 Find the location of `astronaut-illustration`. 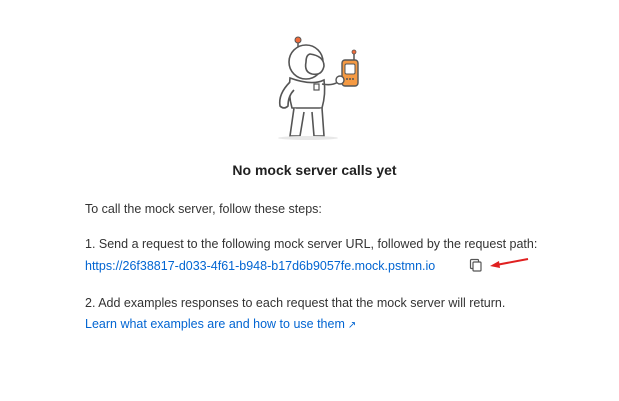

astronaut-illustration is located at coordinates (318, 88).